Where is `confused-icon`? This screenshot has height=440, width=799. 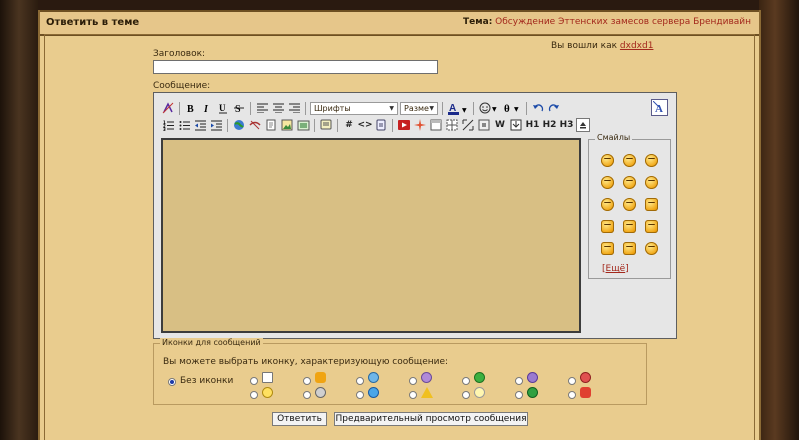
confused-icon is located at coordinates (651, 248).